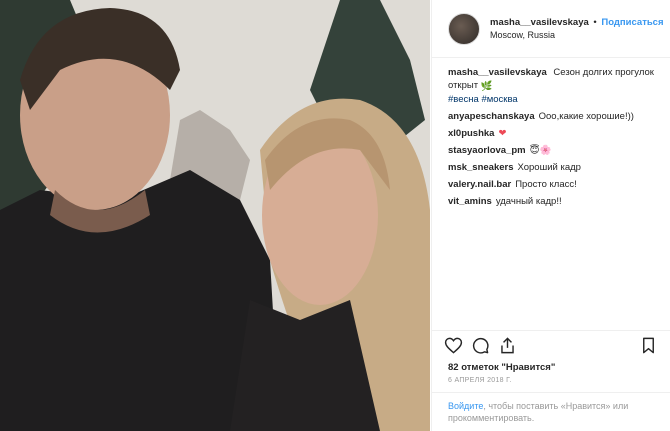  What do you see at coordinates (540, 150) in the screenshot?
I see `comment-text: 😇🌸` at bounding box center [540, 150].